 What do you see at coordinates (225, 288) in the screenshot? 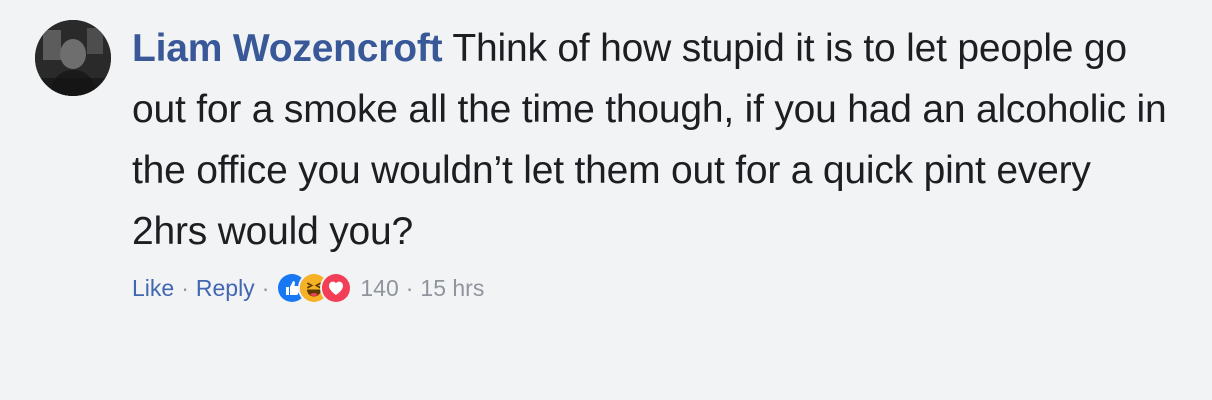
I see `reply-link: Reply` at bounding box center [225, 288].